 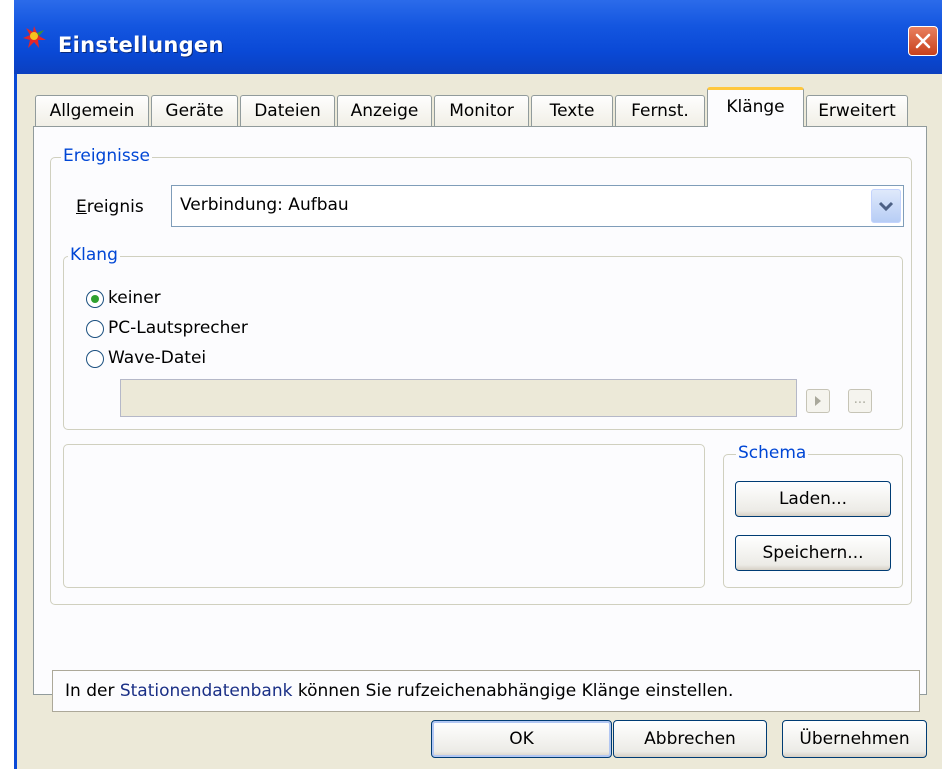 I want to click on events-group-legend: Ereignisse, so click(x=107, y=156).